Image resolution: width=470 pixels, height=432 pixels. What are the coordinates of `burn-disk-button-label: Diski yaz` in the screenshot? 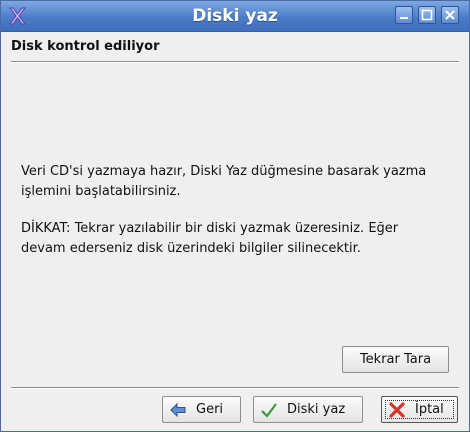 It's located at (316, 409).